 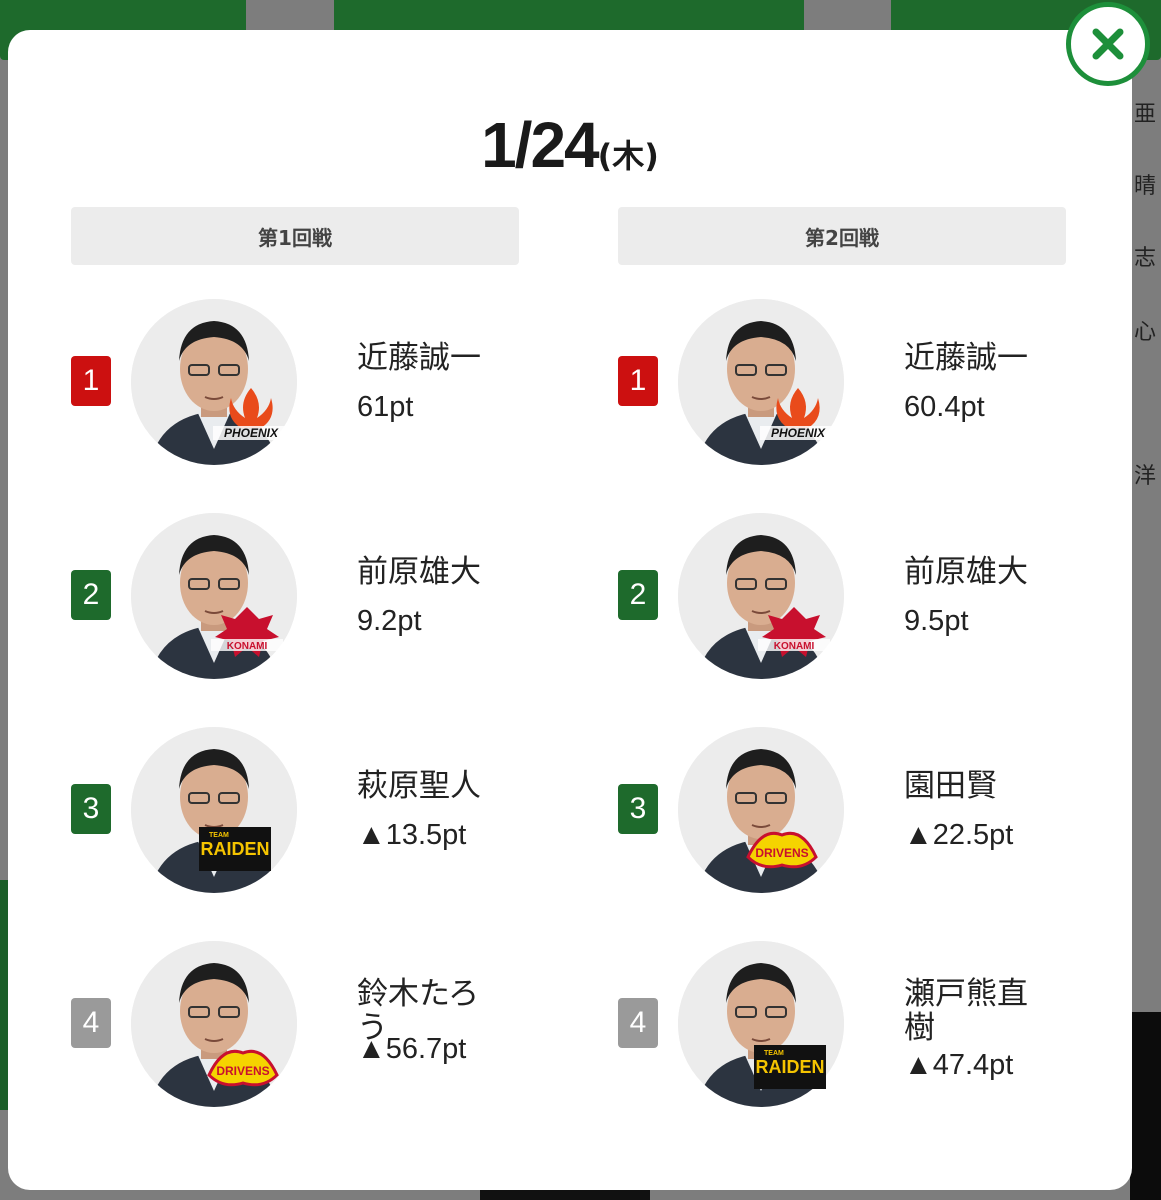 What do you see at coordinates (389, 621) in the screenshot?
I see `player-score: 9.2pt` at bounding box center [389, 621].